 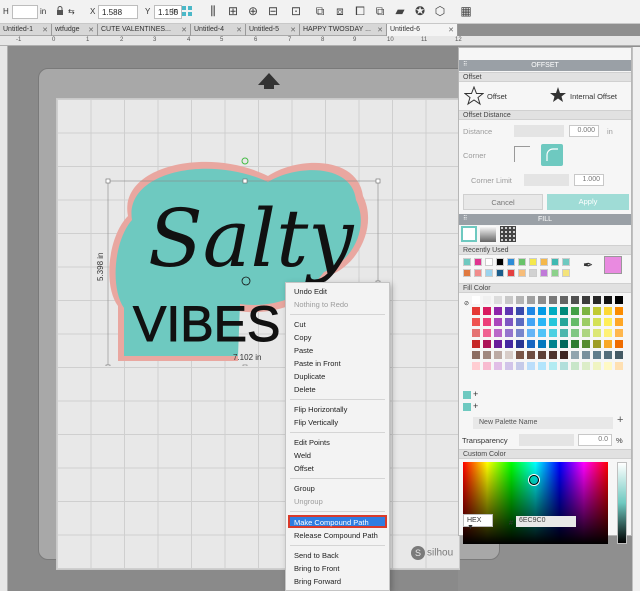 I want to click on transparency-input: 0.0, so click(x=595, y=440).